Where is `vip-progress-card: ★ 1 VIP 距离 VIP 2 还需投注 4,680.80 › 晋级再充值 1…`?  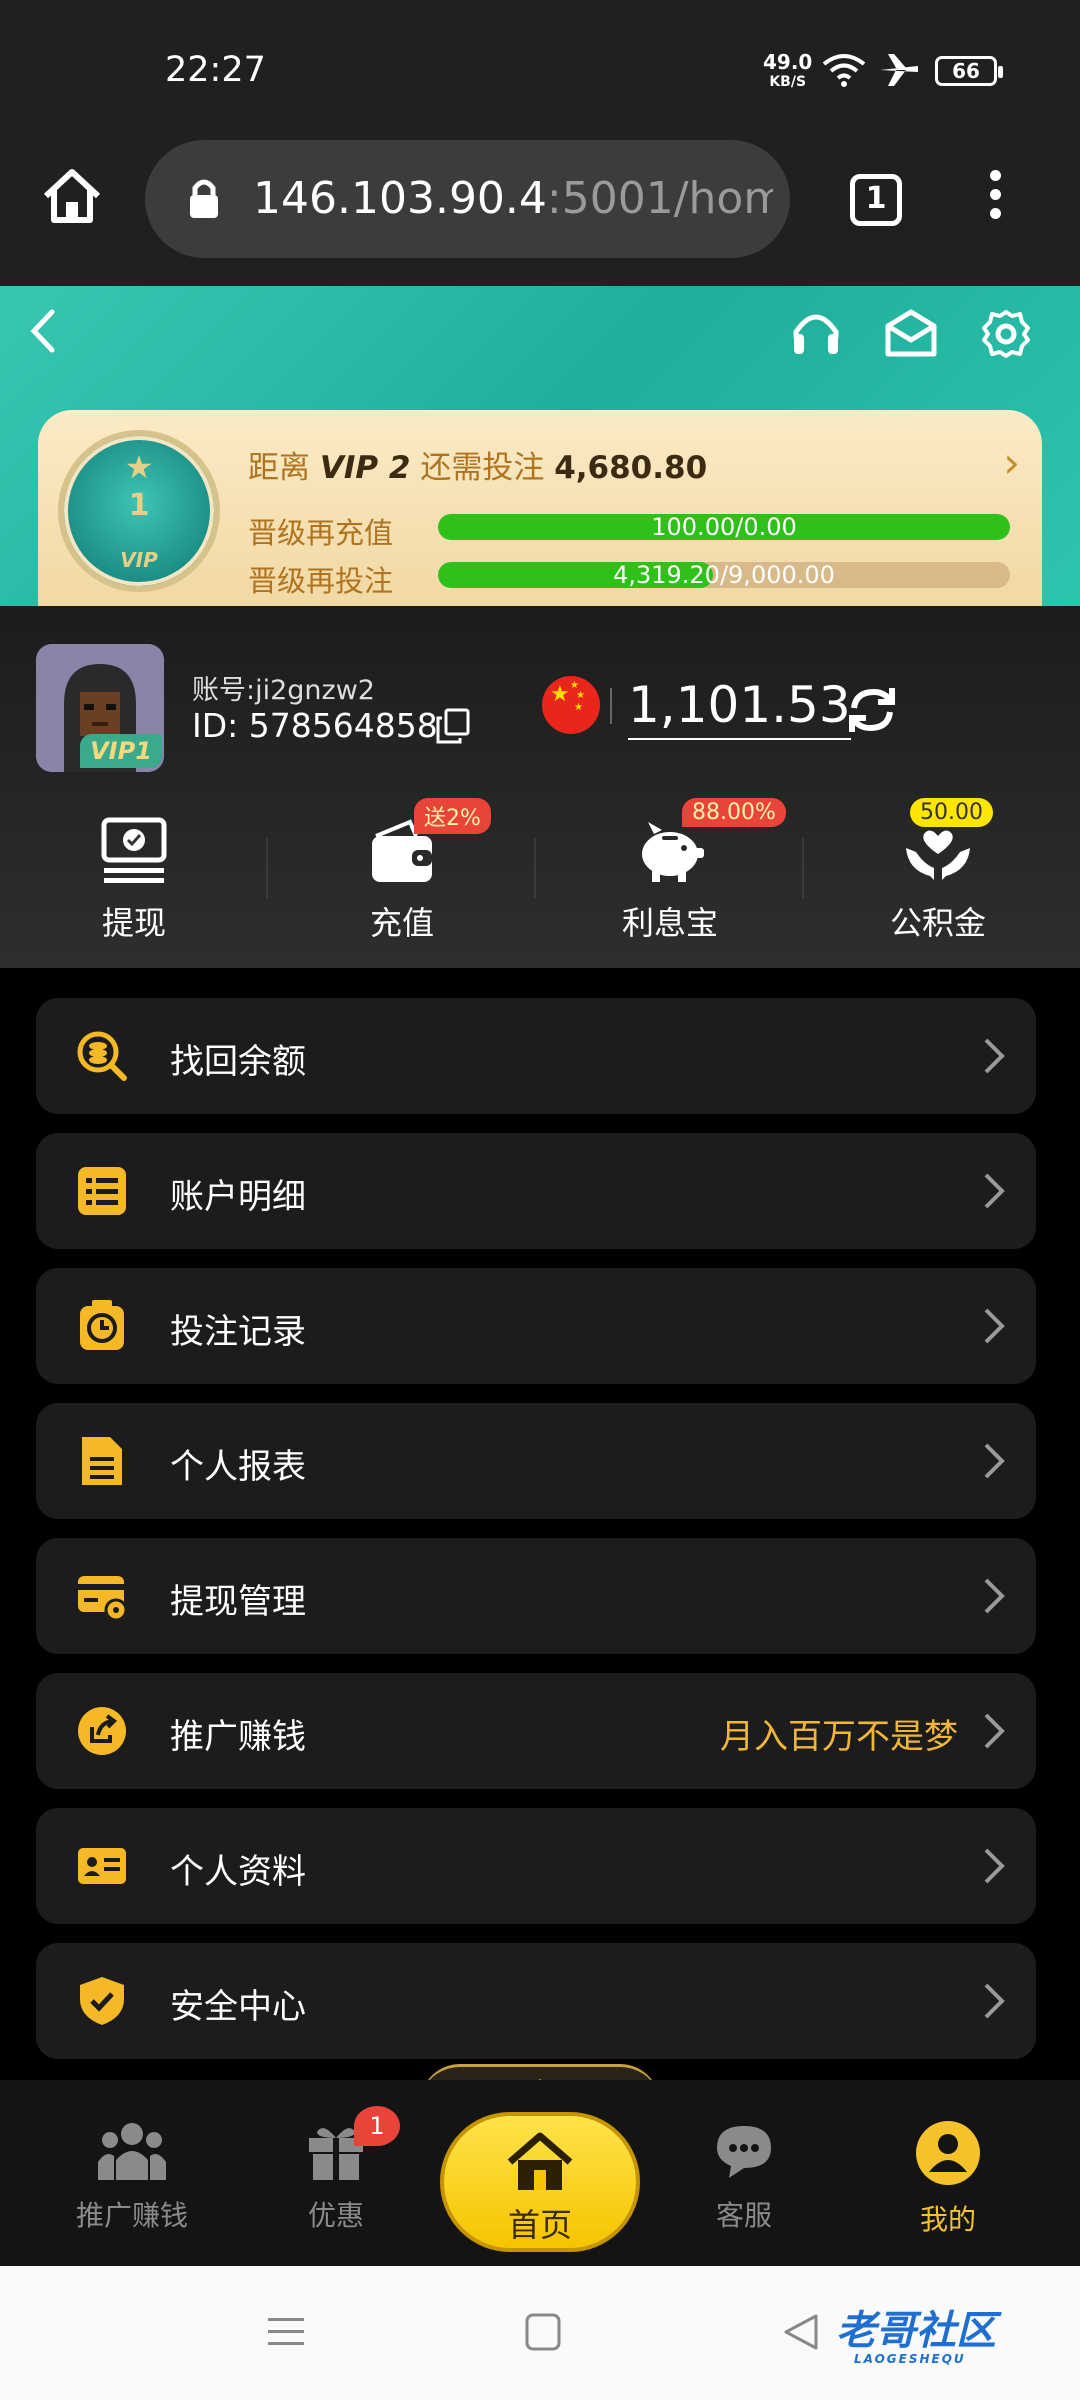 vip-progress-card: ★ 1 VIP 距离 VIP 2 还需投注 4,680.80 › 晋级再充值 1… is located at coordinates (540, 510).